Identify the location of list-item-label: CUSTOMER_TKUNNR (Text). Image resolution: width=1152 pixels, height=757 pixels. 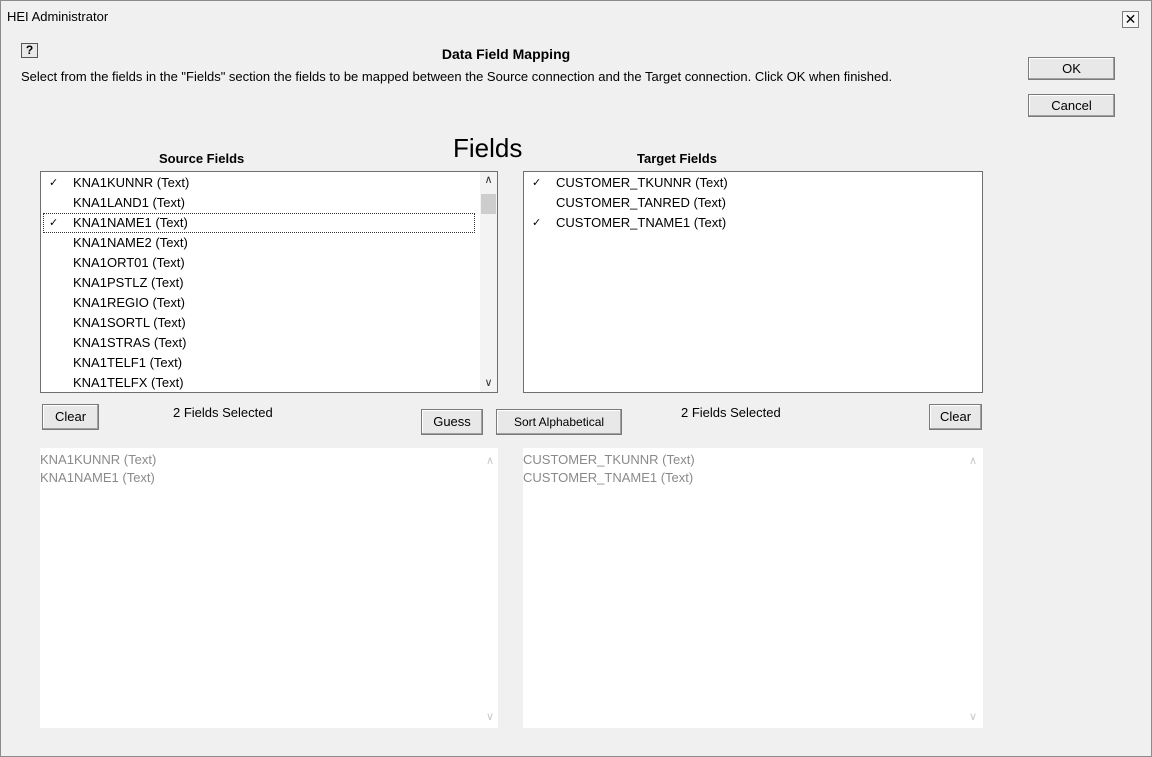
(642, 182).